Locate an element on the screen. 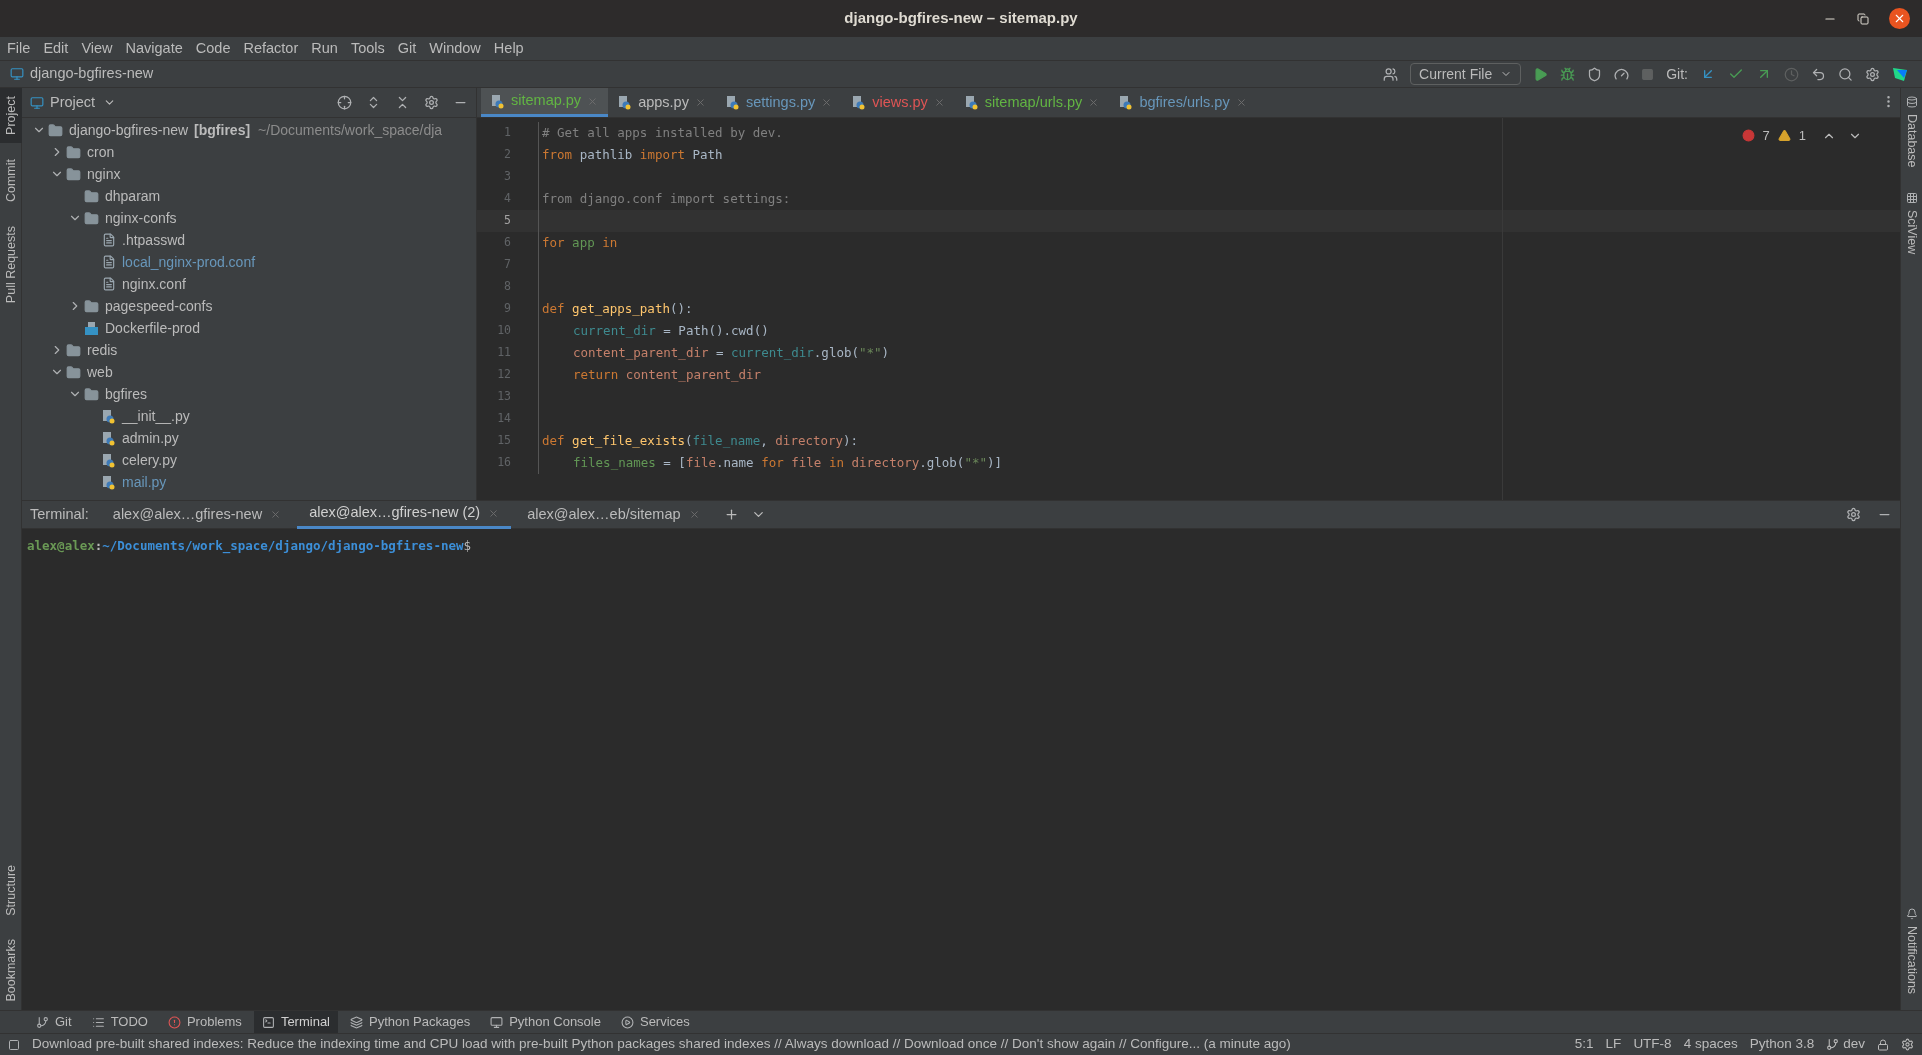 The image size is (1922, 1055). tree-item-label: dhparam is located at coordinates (133, 196).